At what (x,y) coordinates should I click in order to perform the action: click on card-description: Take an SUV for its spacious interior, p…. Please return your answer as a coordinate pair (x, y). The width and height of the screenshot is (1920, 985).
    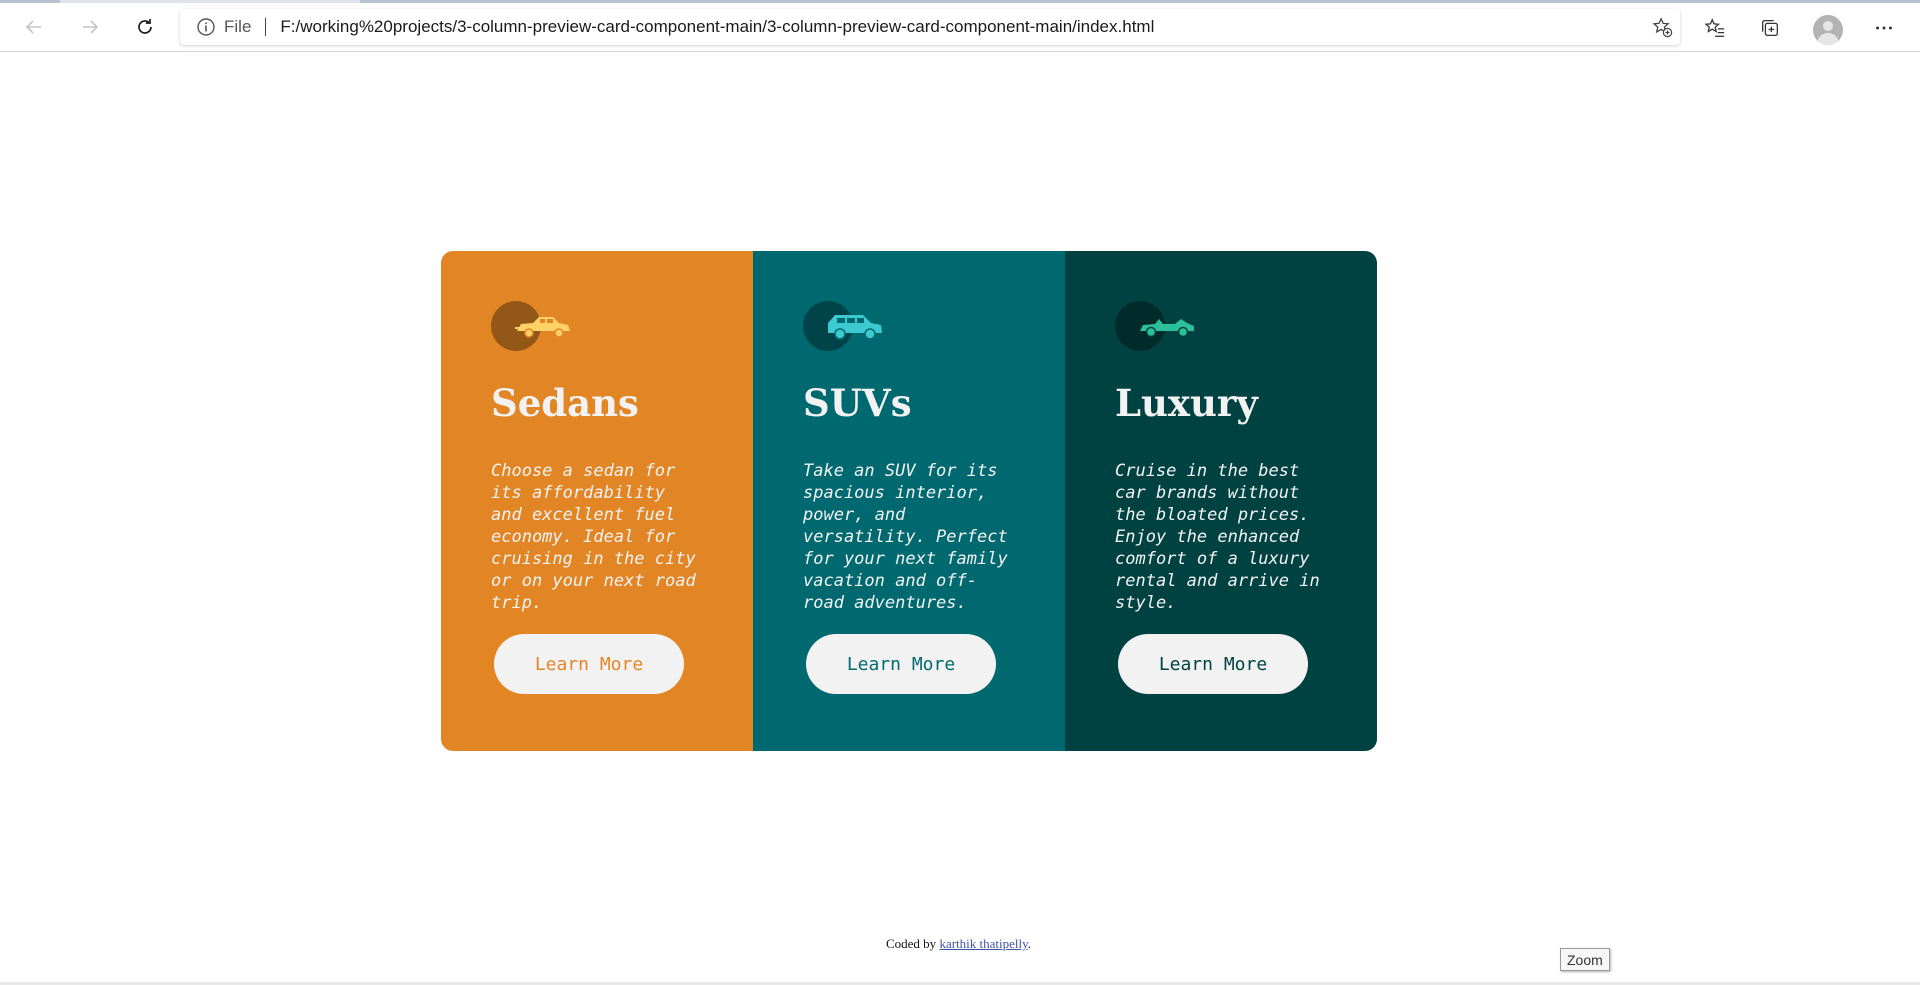
    Looking at the image, I should click on (905, 537).